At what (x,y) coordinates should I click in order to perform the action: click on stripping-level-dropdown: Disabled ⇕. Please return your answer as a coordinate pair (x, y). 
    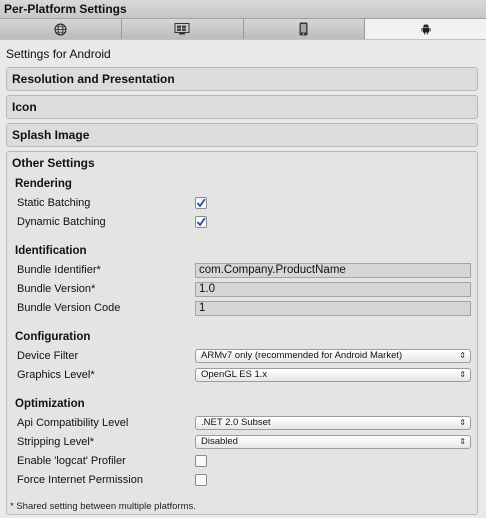
    Looking at the image, I should click on (333, 442).